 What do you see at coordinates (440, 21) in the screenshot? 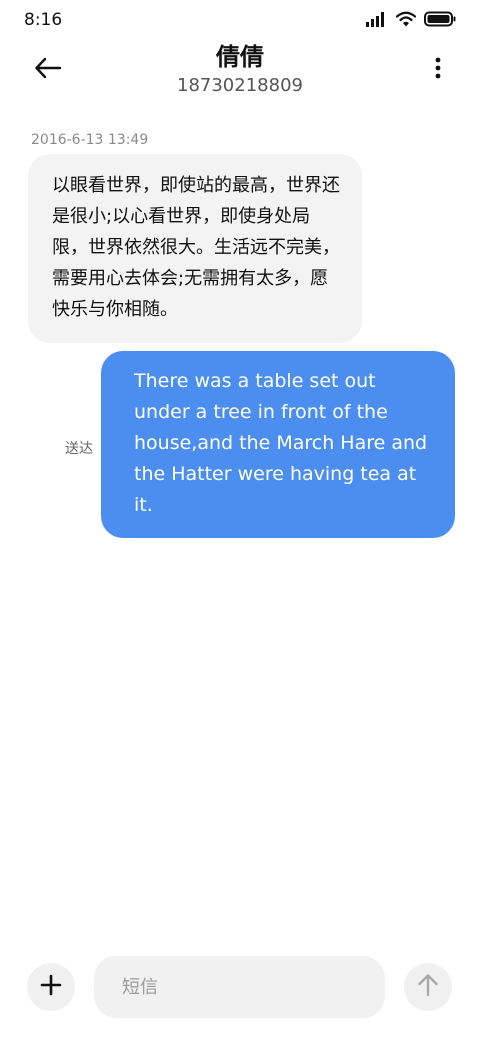
I see `battery-icon` at bounding box center [440, 21].